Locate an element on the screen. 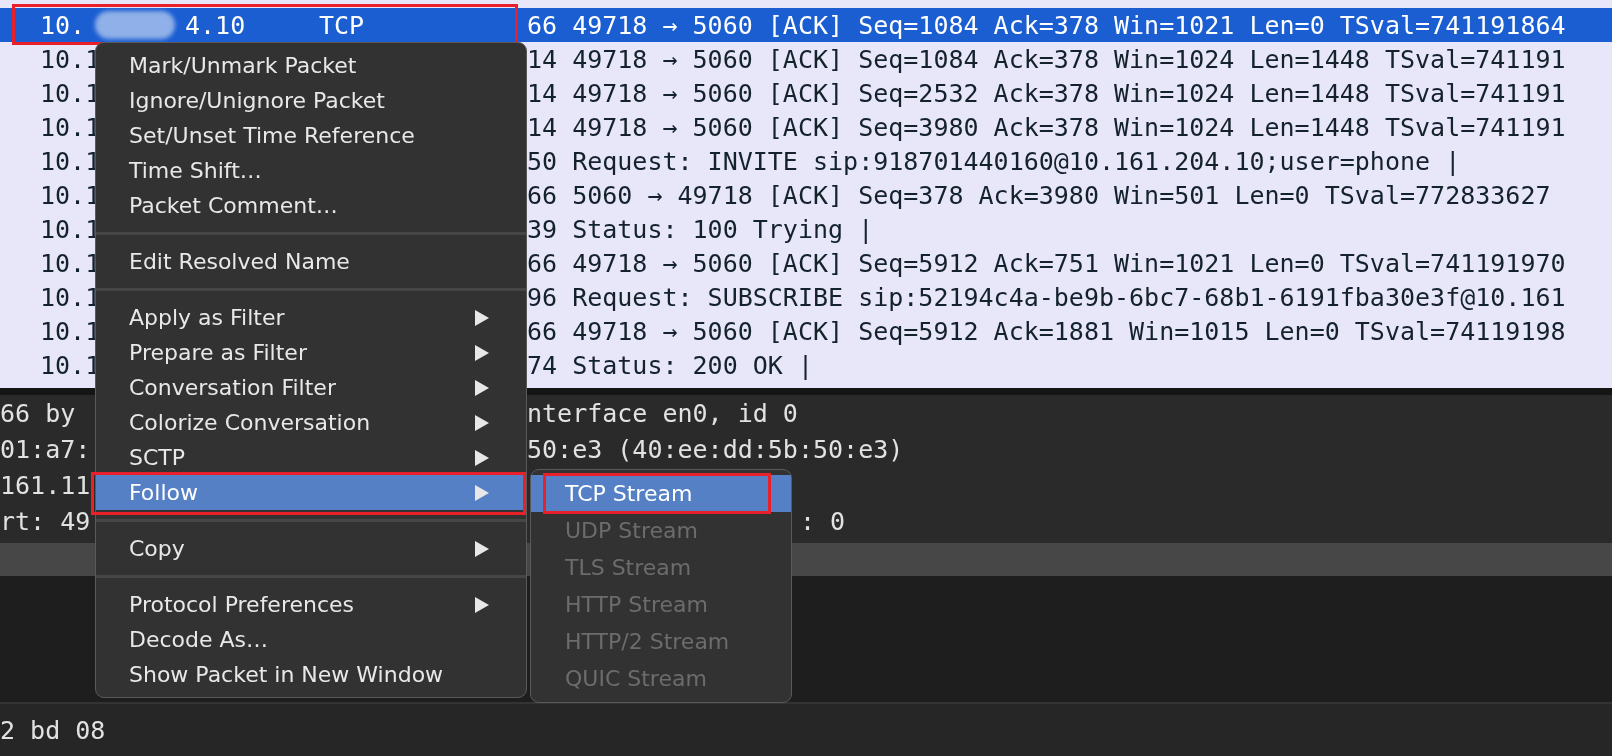 The image size is (1612, 756). detail-line: 161.11 is located at coordinates (45, 485).